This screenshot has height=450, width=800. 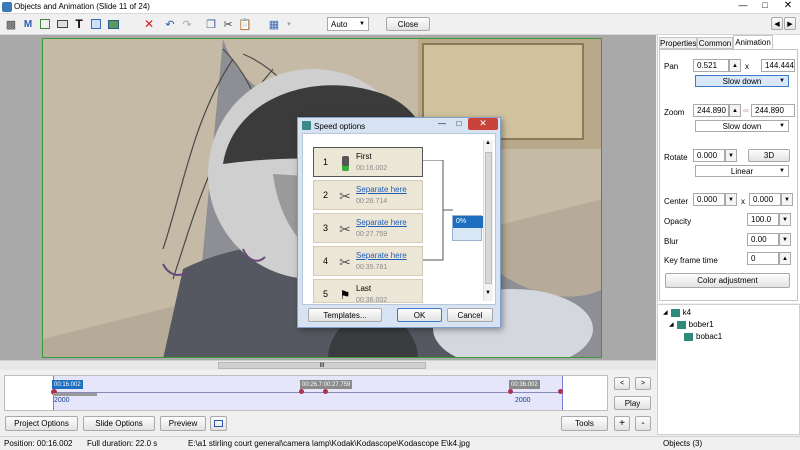 I want to click on zoom-x-input: 244.890, so click(x=711, y=110).